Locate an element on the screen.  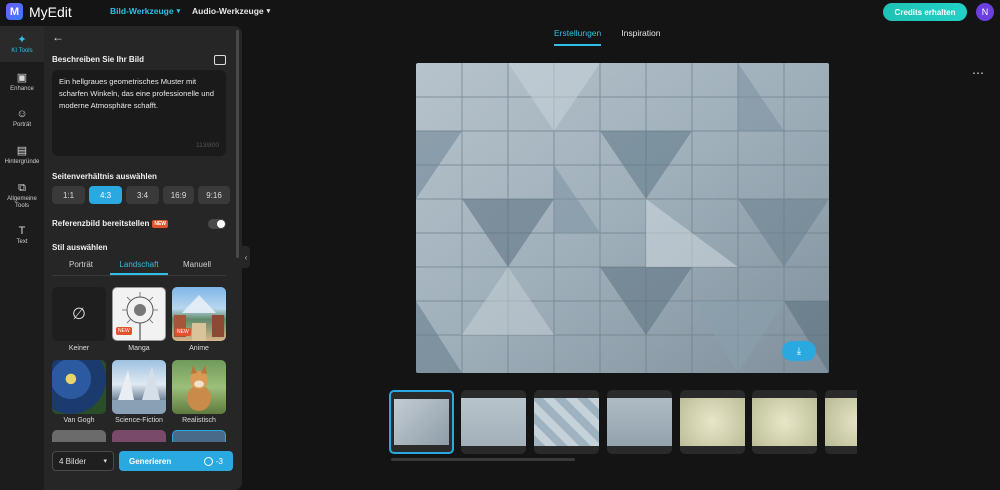
rail-item-portrait: ☺ Porträt is located at coordinates (22, 118).